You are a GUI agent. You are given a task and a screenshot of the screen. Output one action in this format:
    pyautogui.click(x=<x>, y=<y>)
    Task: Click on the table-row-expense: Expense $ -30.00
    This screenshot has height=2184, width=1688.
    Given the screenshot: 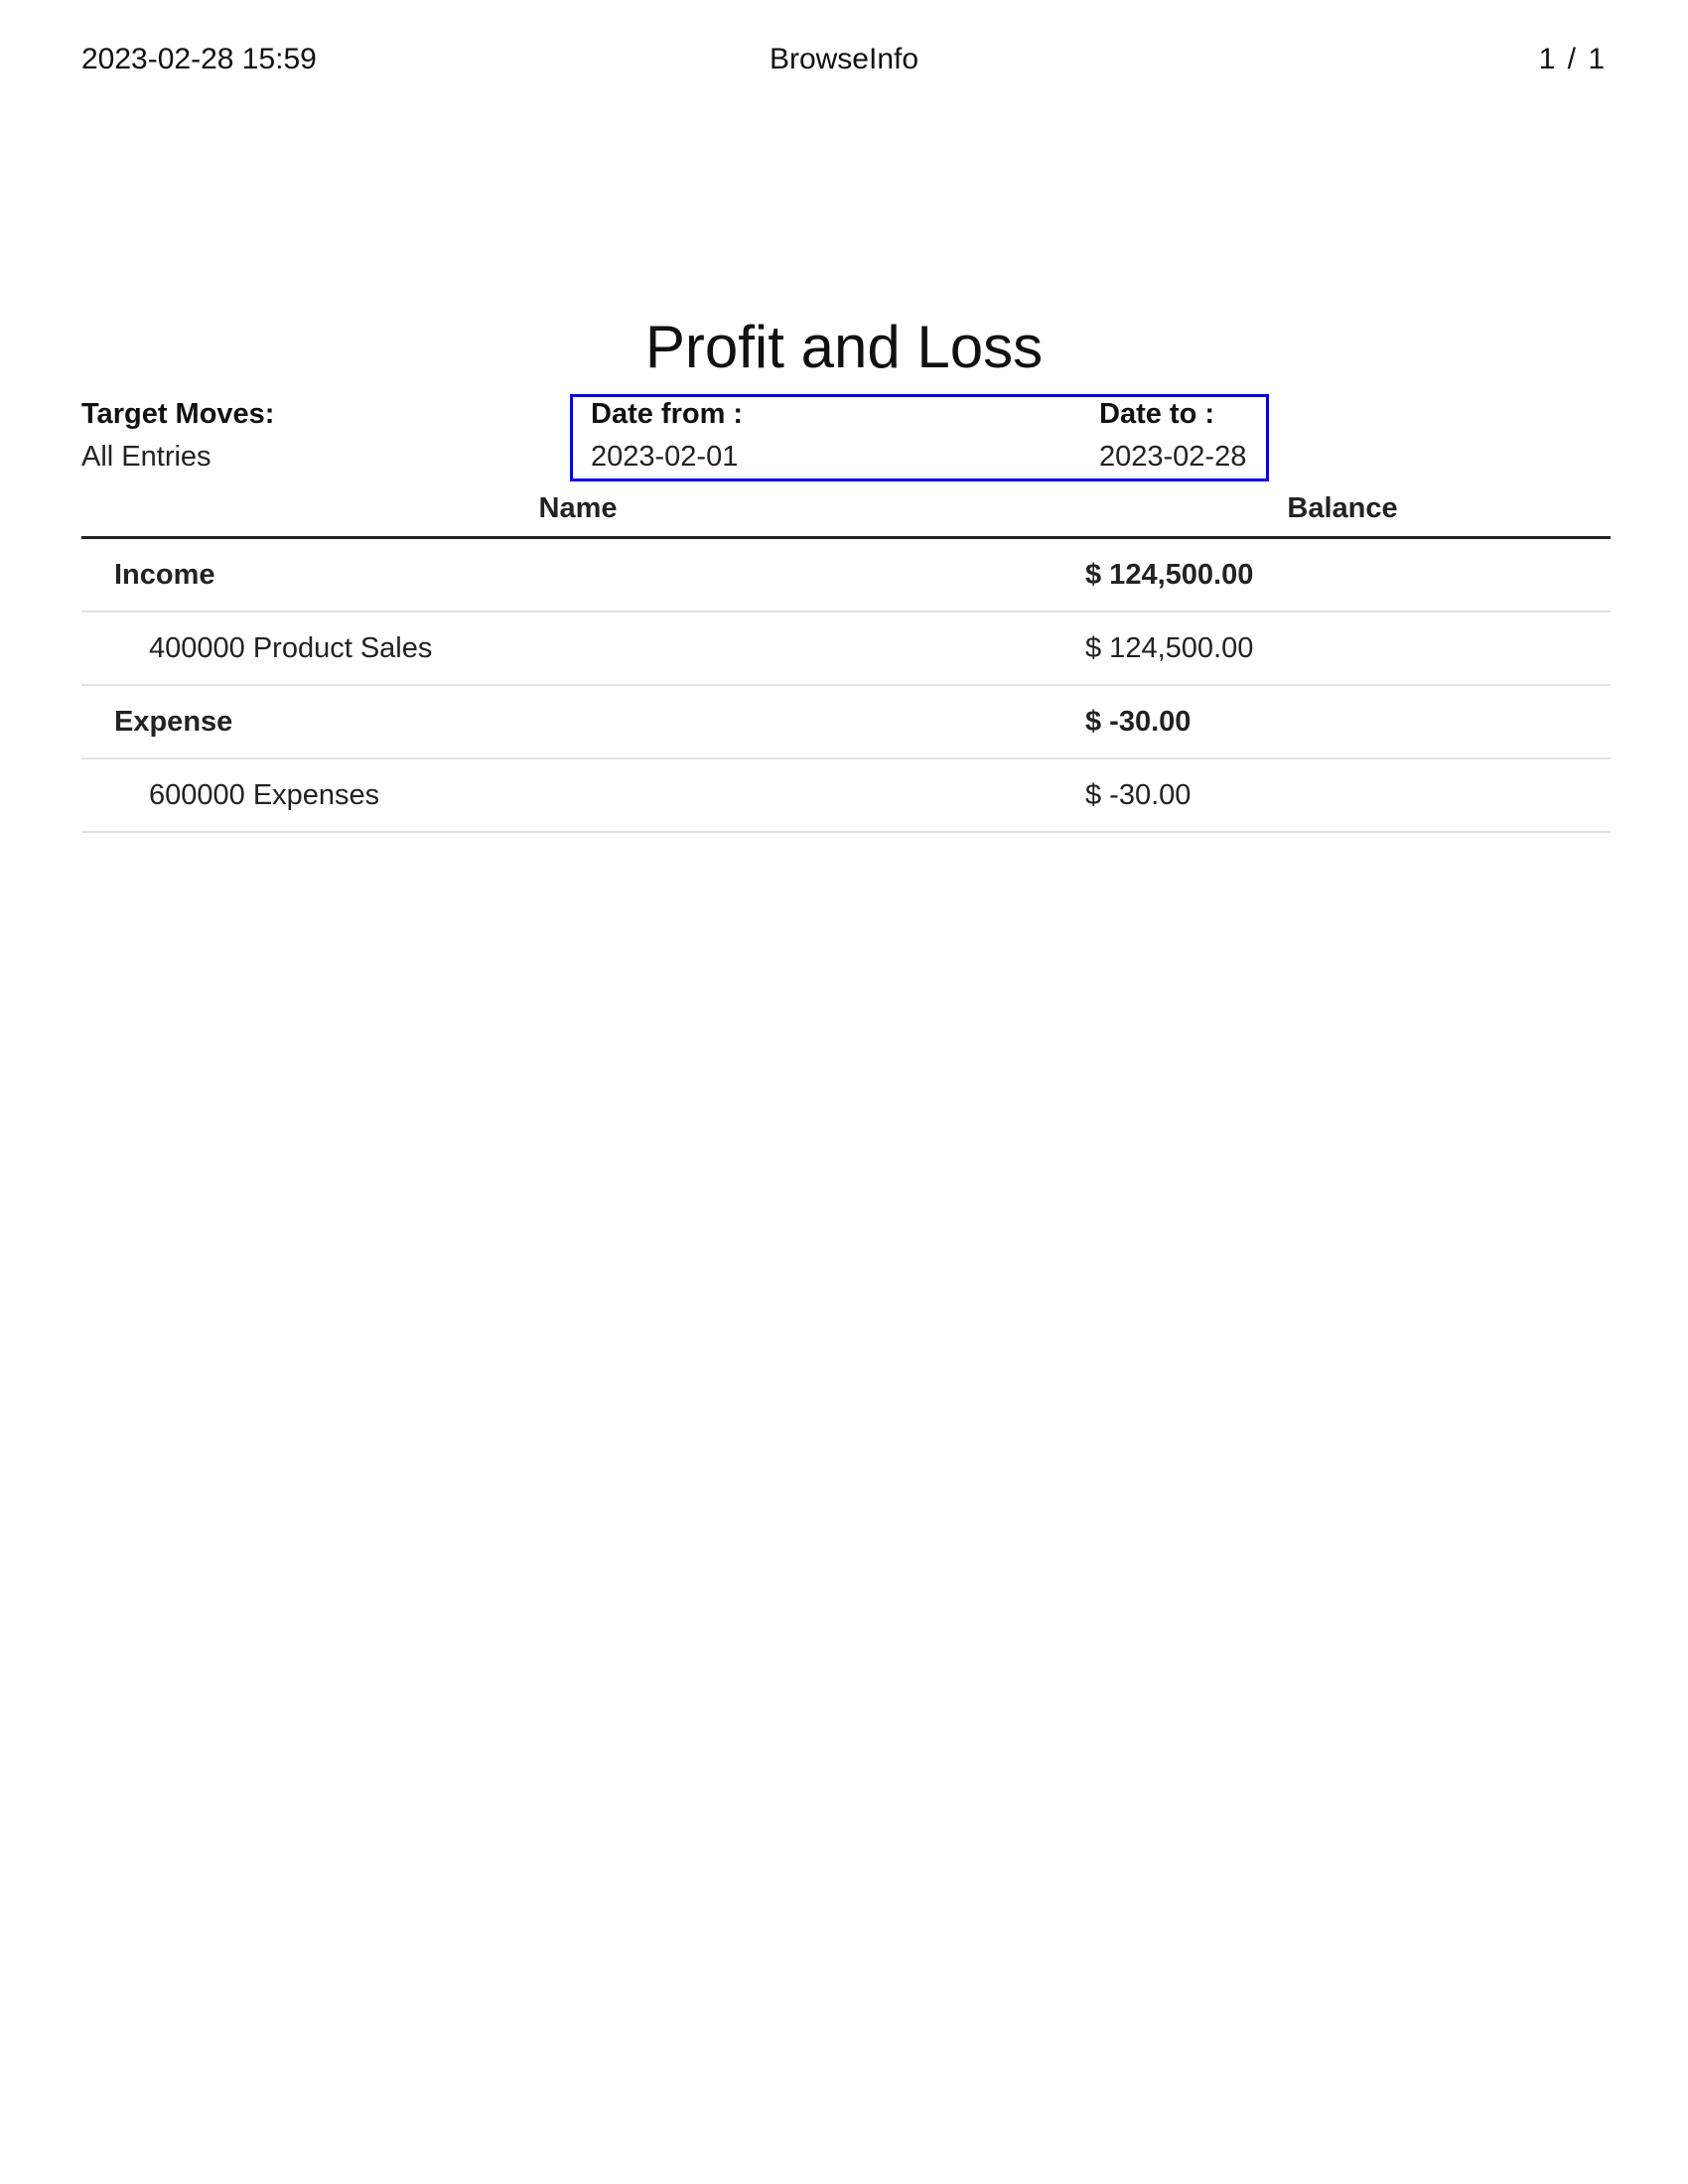 What is the action you would take?
    pyautogui.click(x=846, y=722)
    